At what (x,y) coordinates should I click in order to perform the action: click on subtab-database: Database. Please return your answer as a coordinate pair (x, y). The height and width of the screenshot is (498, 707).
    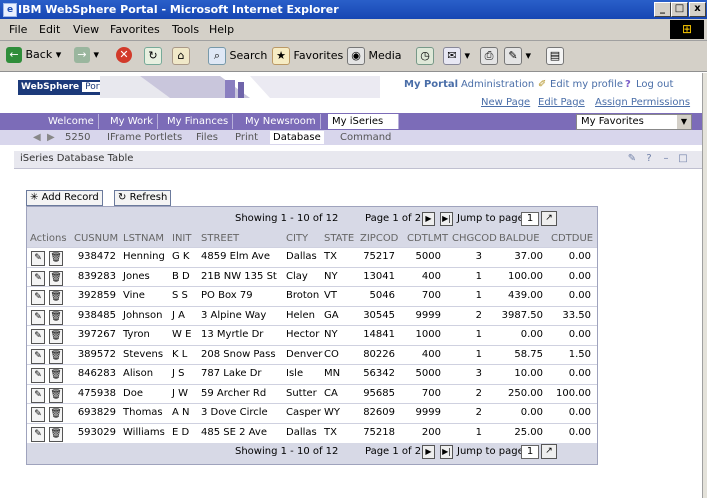
    Looking at the image, I should click on (297, 137).